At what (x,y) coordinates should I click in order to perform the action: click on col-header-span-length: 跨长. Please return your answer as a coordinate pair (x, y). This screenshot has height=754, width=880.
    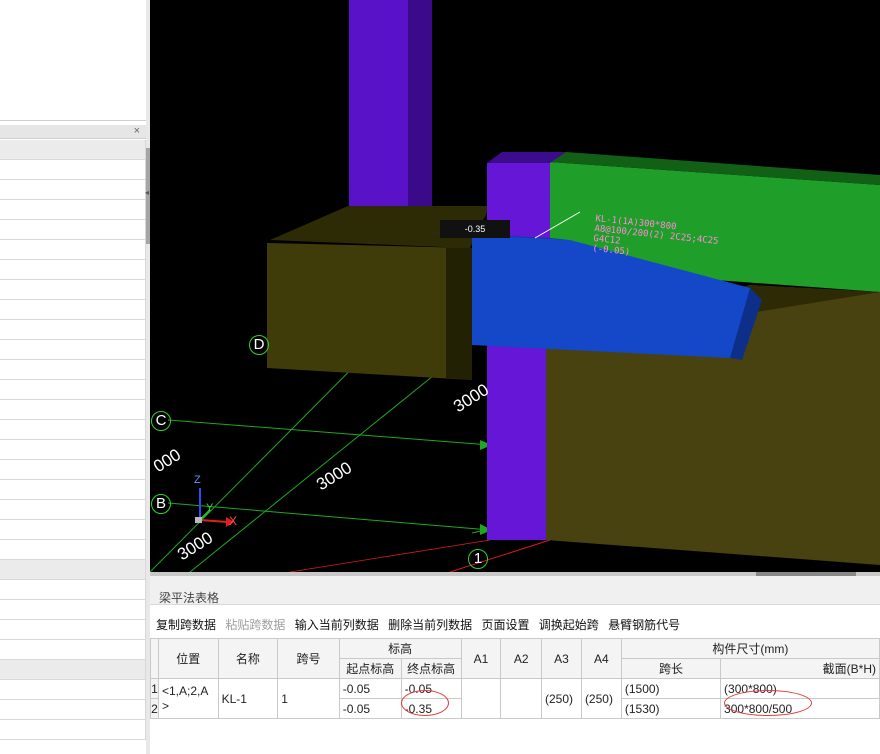
    Looking at the image, I should click on (671, 668).